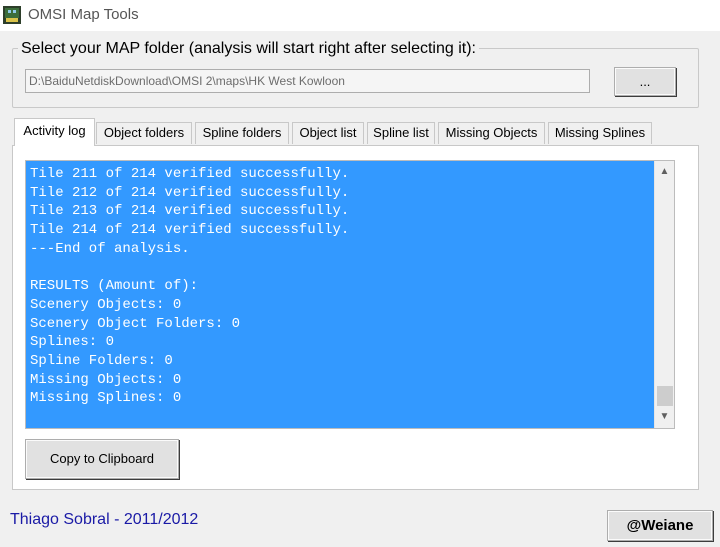 The image size is (720, 547). I want to click on log-line: Splines: 0, so click(72, 342).